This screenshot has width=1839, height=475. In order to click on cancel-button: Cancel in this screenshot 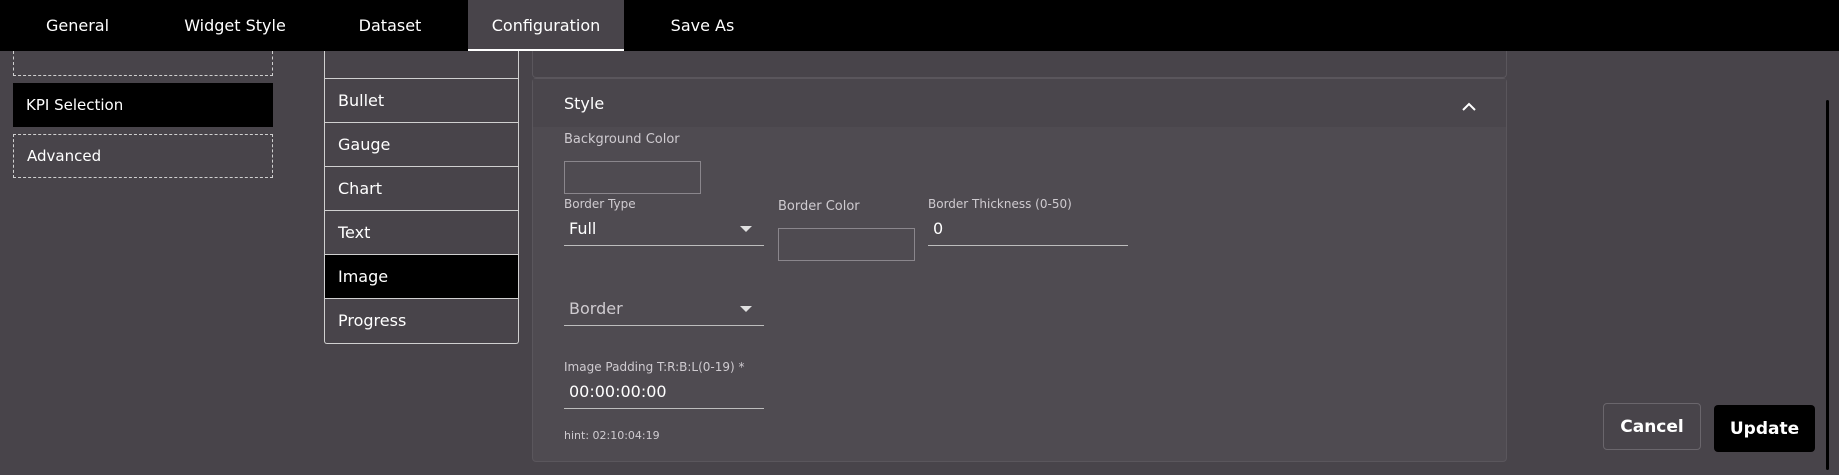, I will do `click(1652, 426)`.